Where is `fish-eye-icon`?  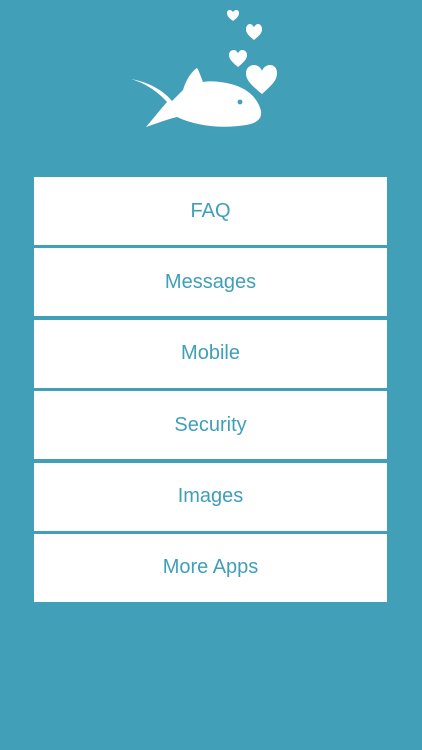 fish-eye-icon is located at coordinates (240, 102).